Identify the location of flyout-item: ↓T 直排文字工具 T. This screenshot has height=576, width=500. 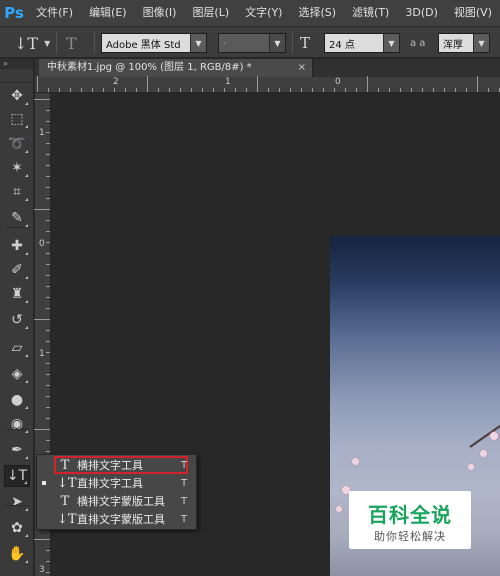
(116, 483).